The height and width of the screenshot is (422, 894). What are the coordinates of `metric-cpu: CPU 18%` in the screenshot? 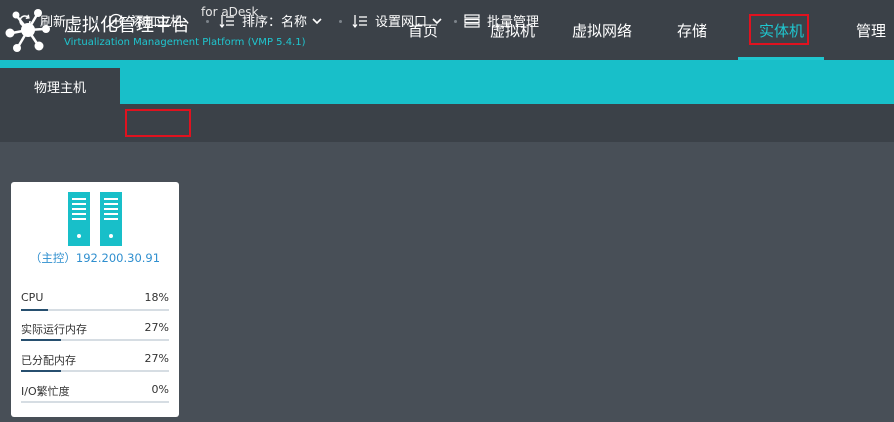 It's located at (95, 304).